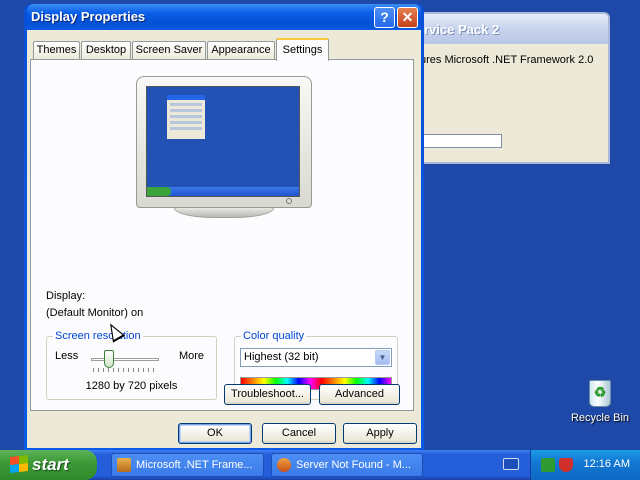 The image size is (640, 480). Describe the element at coordinates (274, 336) in the screenshot. I see `color-quality-legend: Color quality` at that location.